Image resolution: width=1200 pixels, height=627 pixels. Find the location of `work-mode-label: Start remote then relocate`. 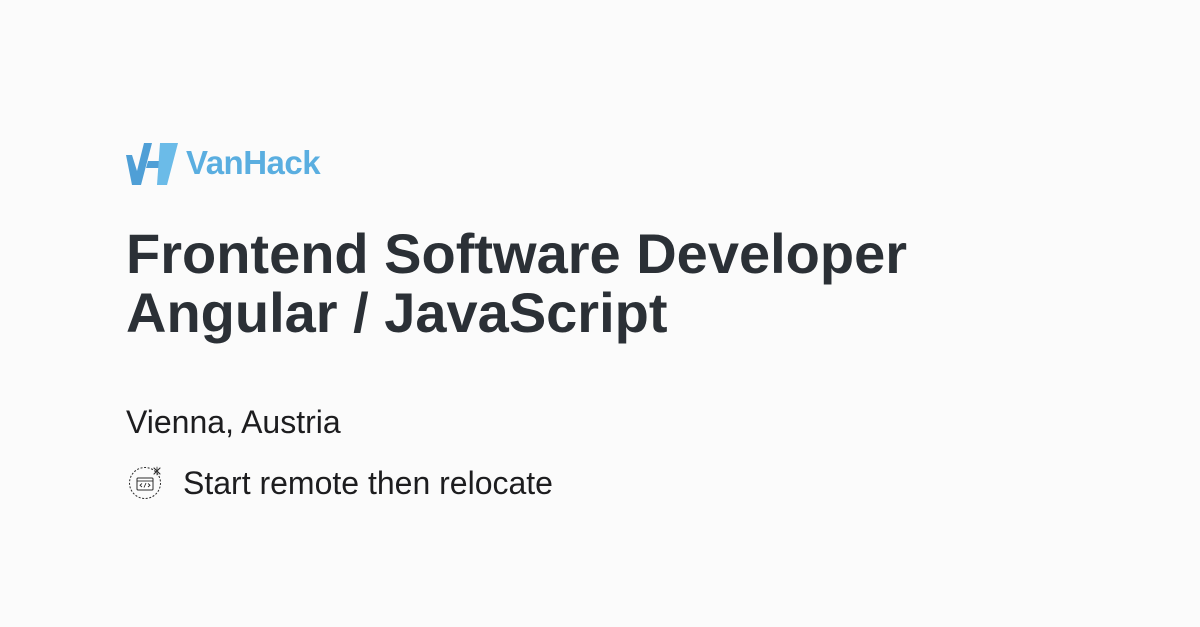

work-mode-label: Start remote then relocate is located at coordinates (368, 483).